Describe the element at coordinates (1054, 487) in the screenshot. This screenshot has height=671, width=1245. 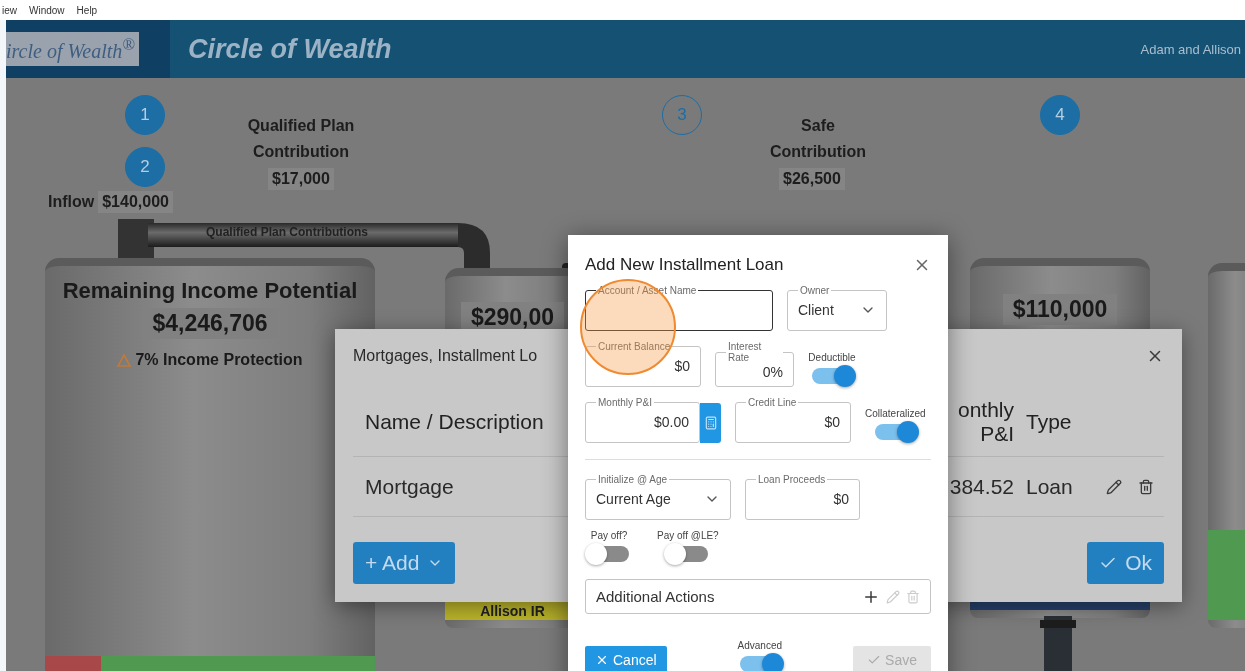
I see `table-cell: Loan` at that location.